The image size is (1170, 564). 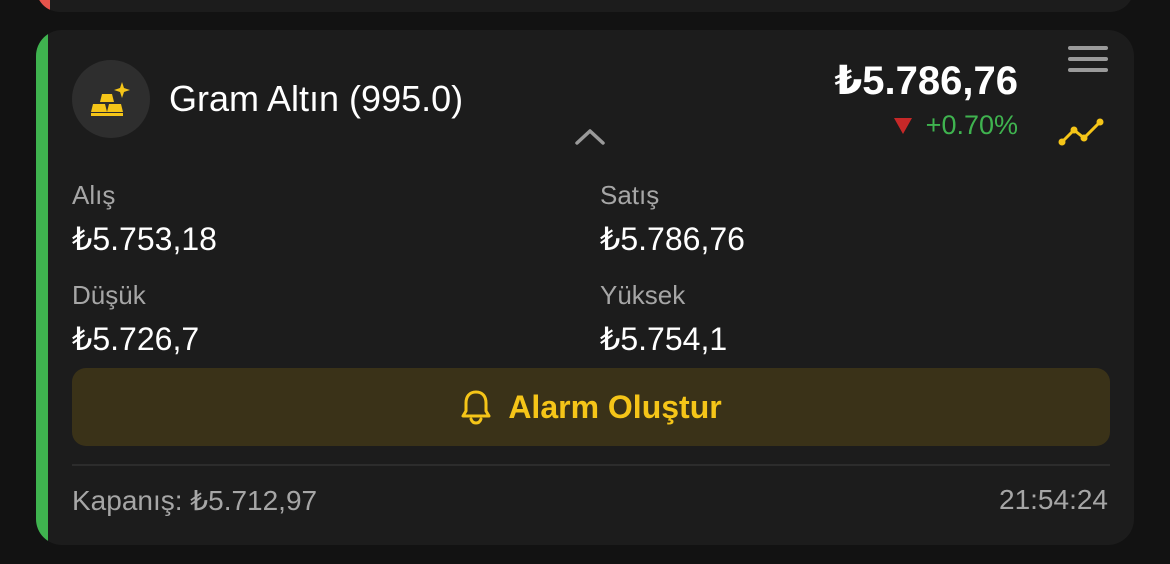 I want to click on asset-title: Gram Altın (995.0), so click(x=316, y=98).